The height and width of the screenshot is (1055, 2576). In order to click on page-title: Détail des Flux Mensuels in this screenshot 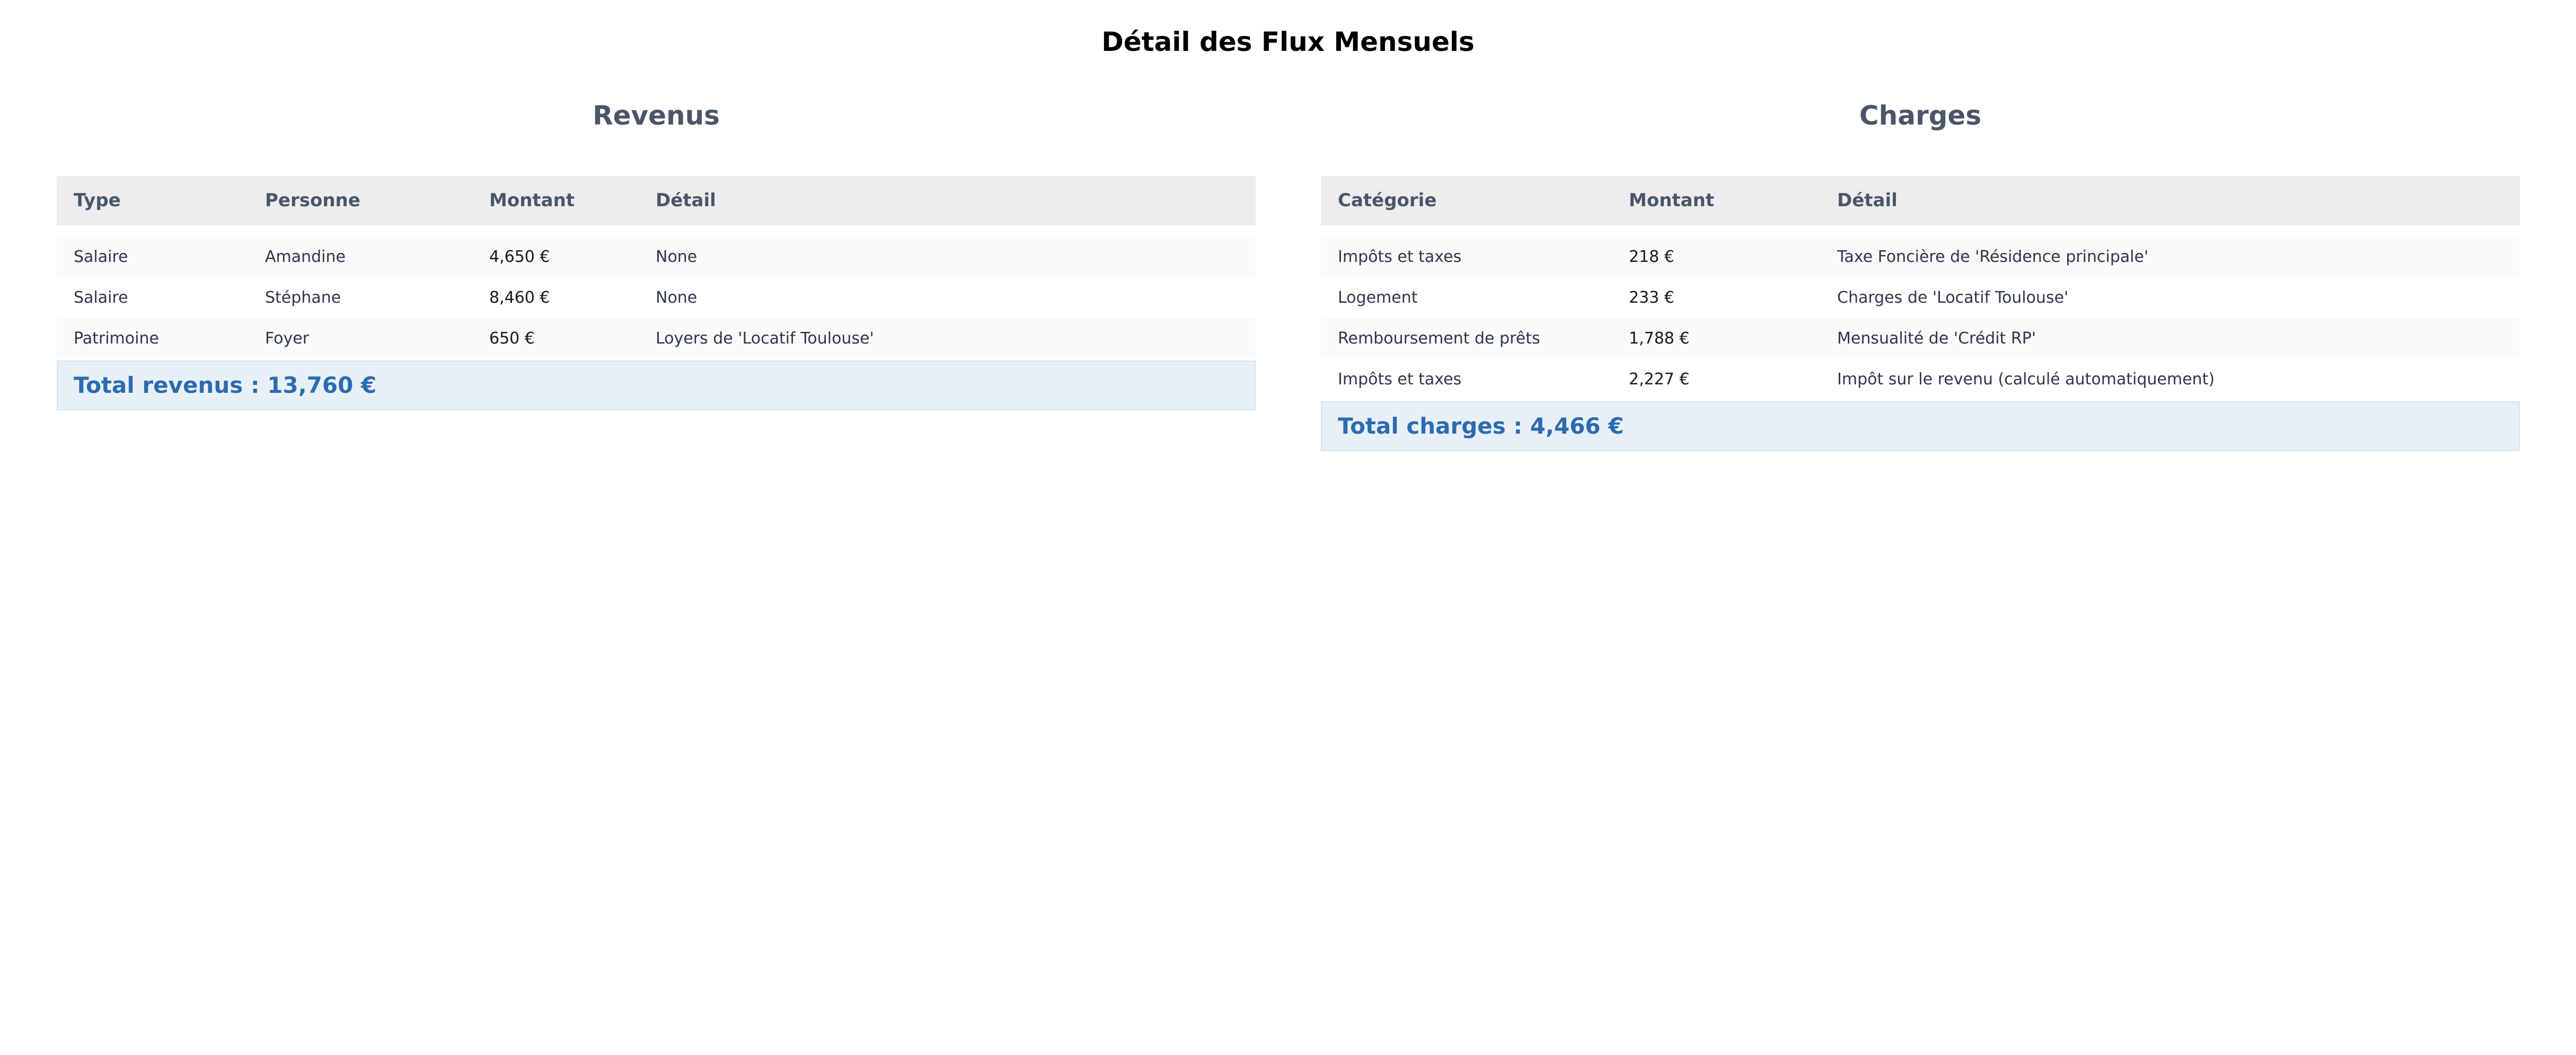, I will do `click(1288, 42)`.